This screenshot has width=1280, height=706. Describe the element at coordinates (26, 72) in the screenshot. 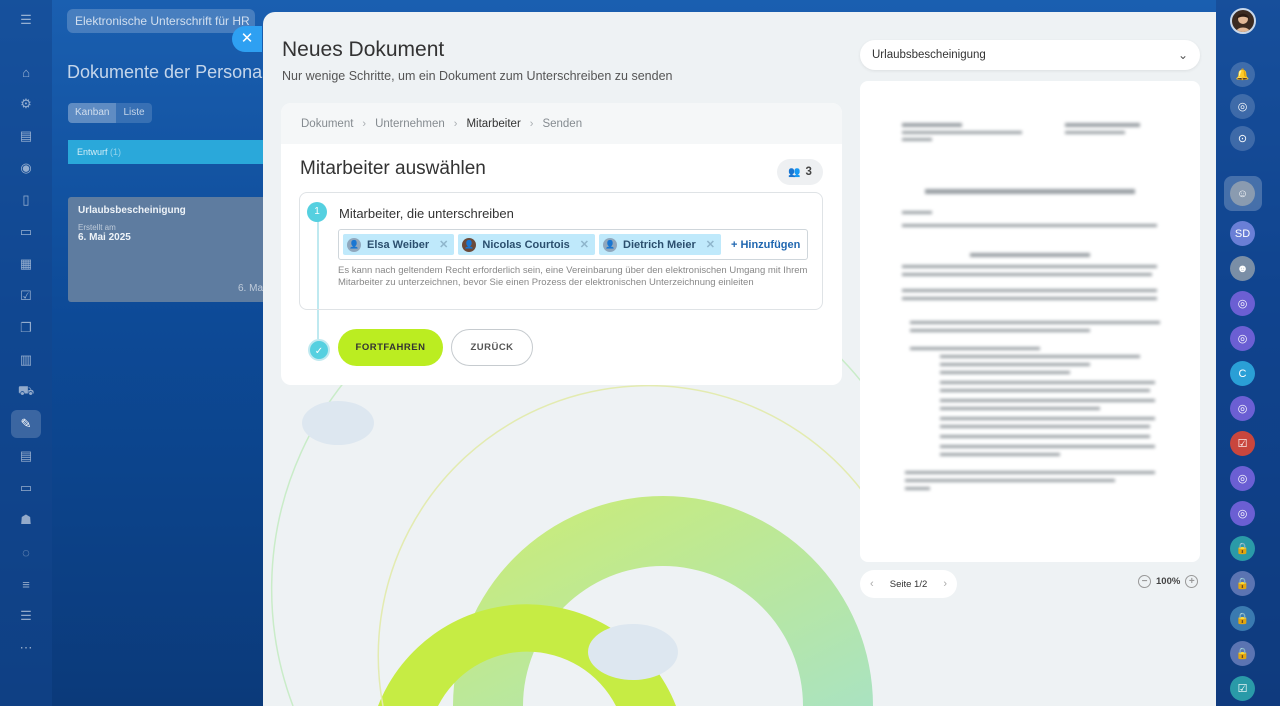

I see `home-icon: ⌂` at that location.